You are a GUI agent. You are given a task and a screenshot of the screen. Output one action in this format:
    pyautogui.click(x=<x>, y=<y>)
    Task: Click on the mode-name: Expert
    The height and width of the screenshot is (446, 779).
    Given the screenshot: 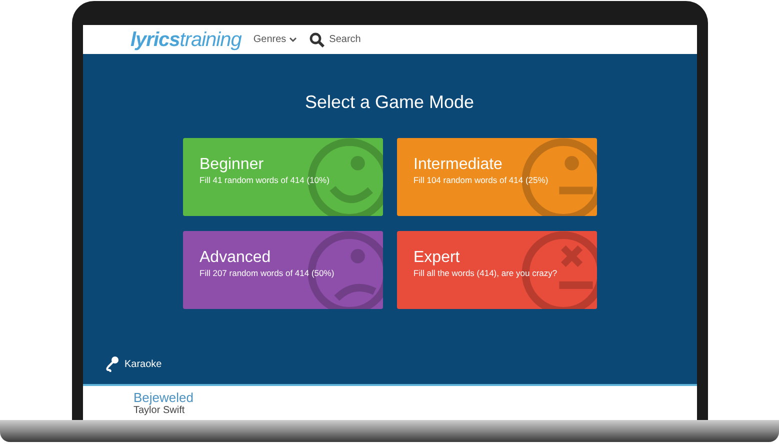 What is the action you would take?
    pyautogui.click(x=437, y=258)
    